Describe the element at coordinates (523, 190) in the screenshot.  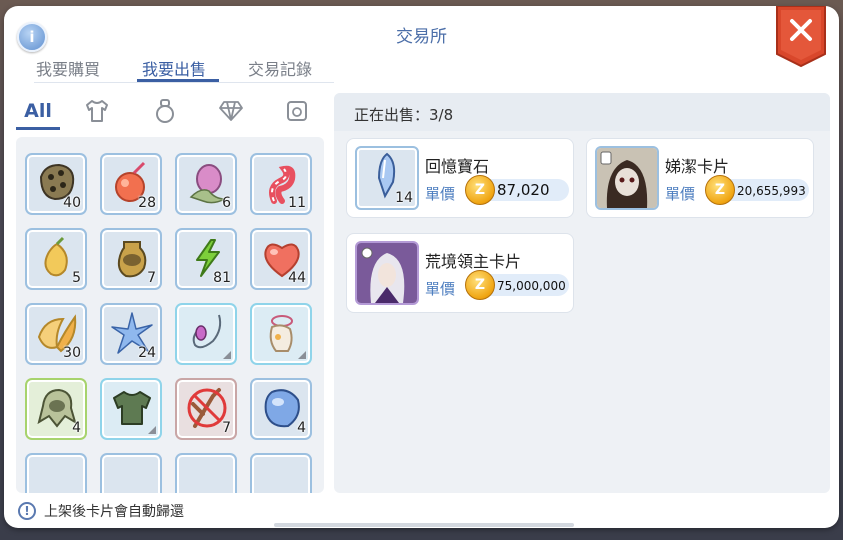
I see `listing-price: 87,020` at that location.